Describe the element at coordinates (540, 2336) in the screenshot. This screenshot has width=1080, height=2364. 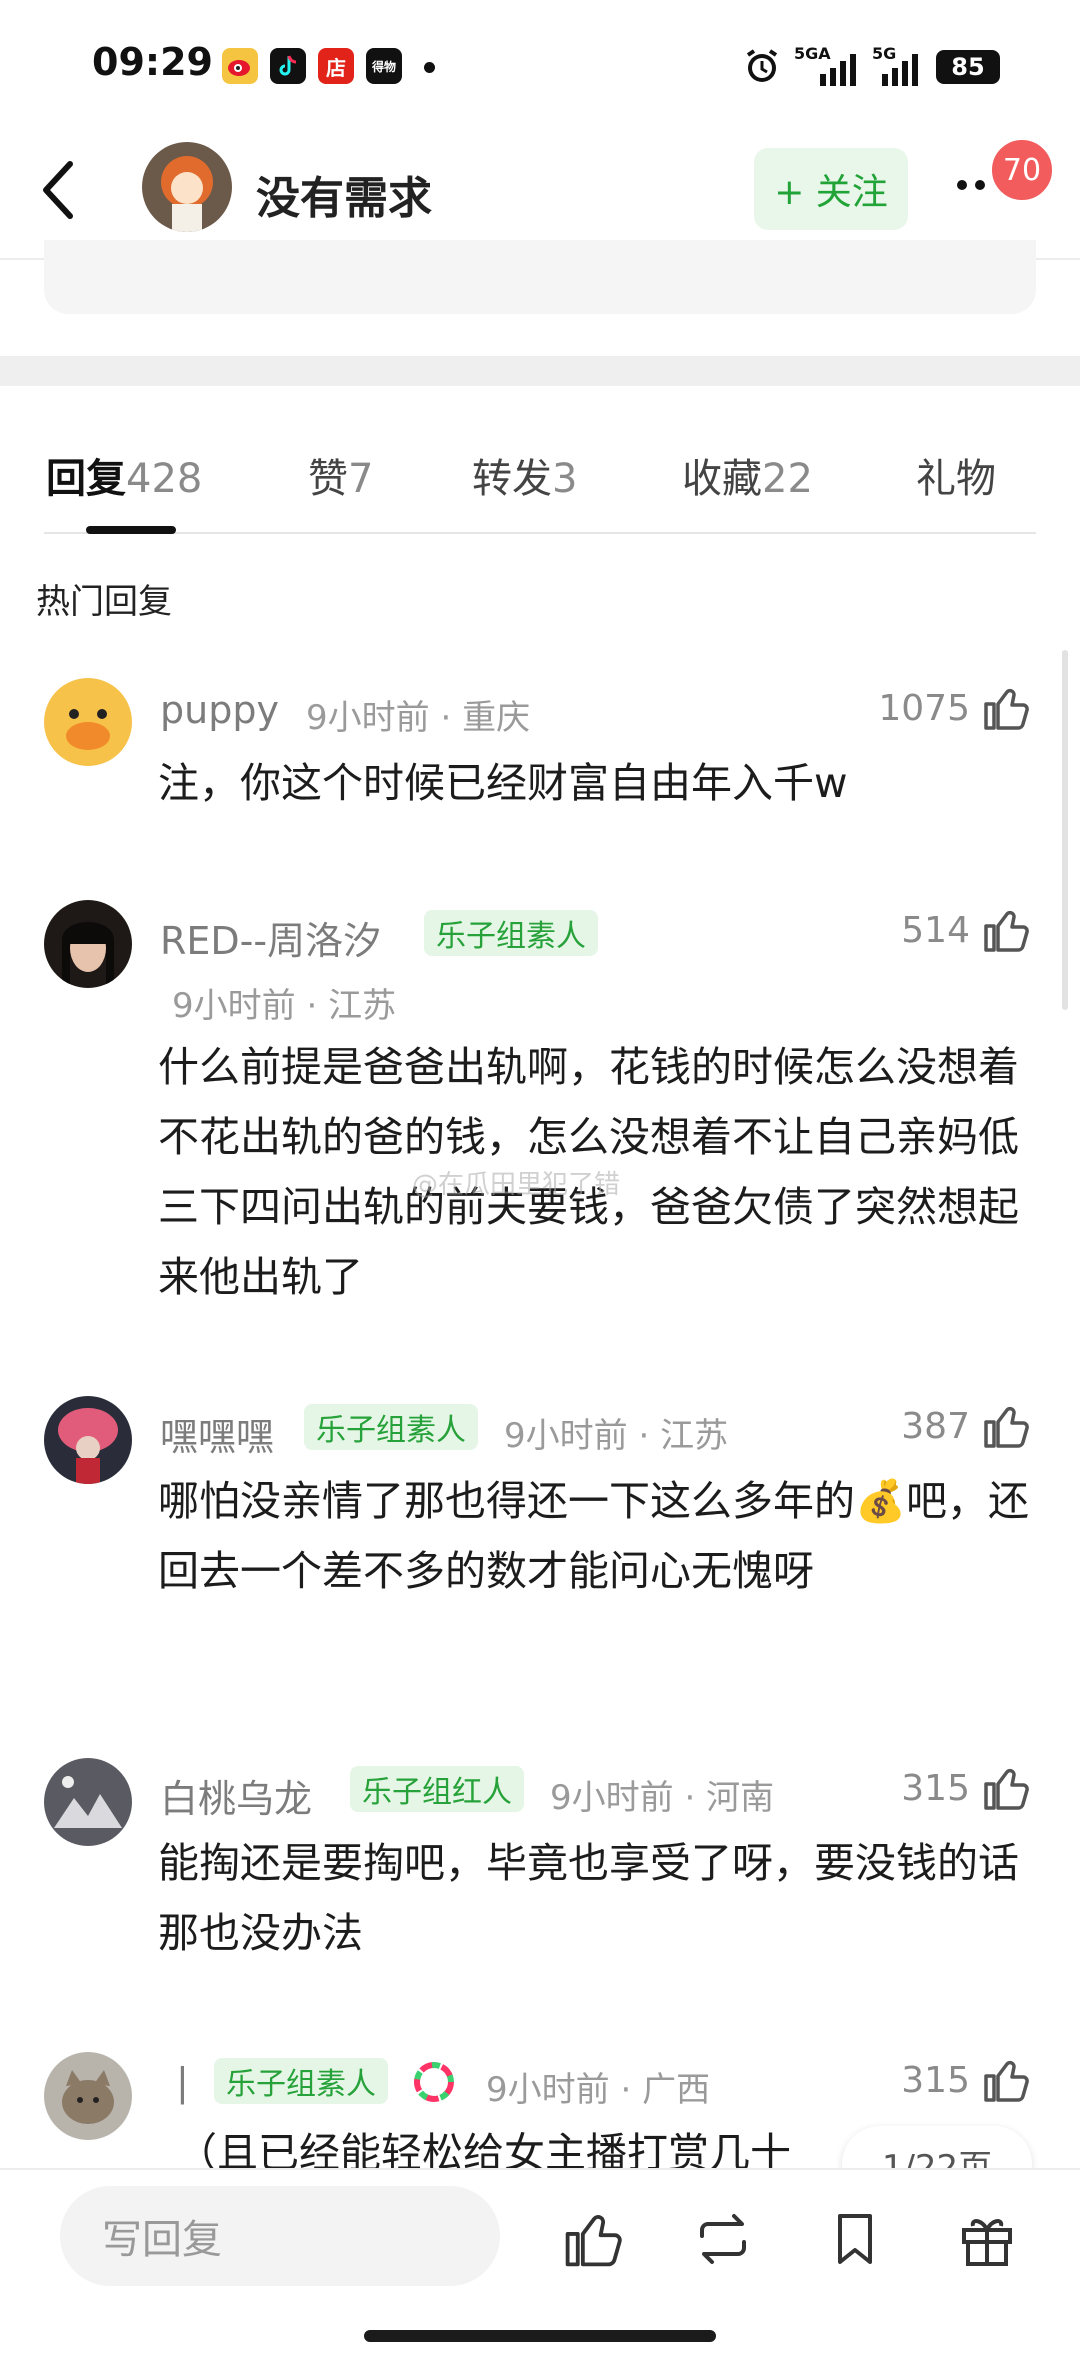
I see `home-indicator` at that location.